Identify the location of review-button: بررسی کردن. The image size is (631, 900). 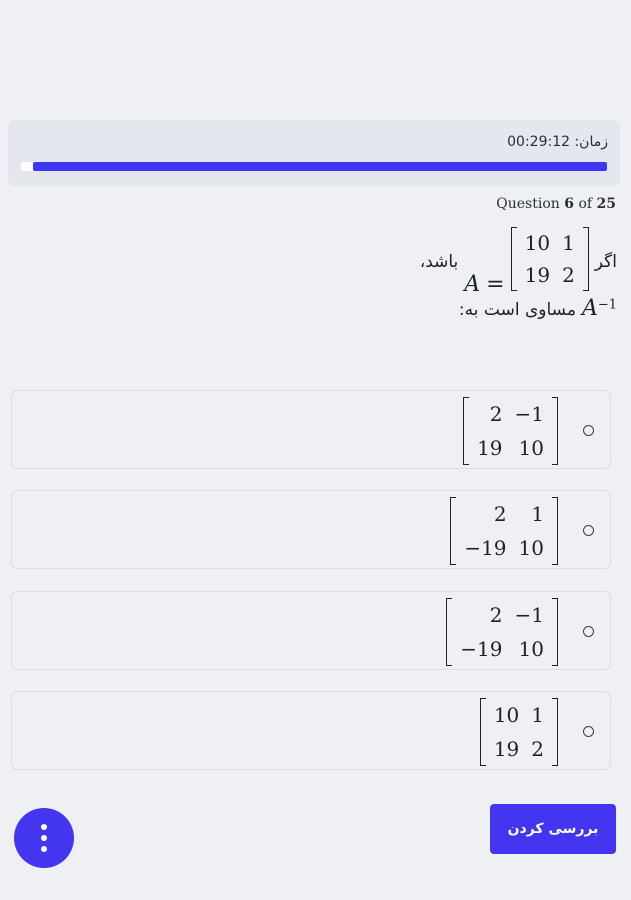
(553, 829).